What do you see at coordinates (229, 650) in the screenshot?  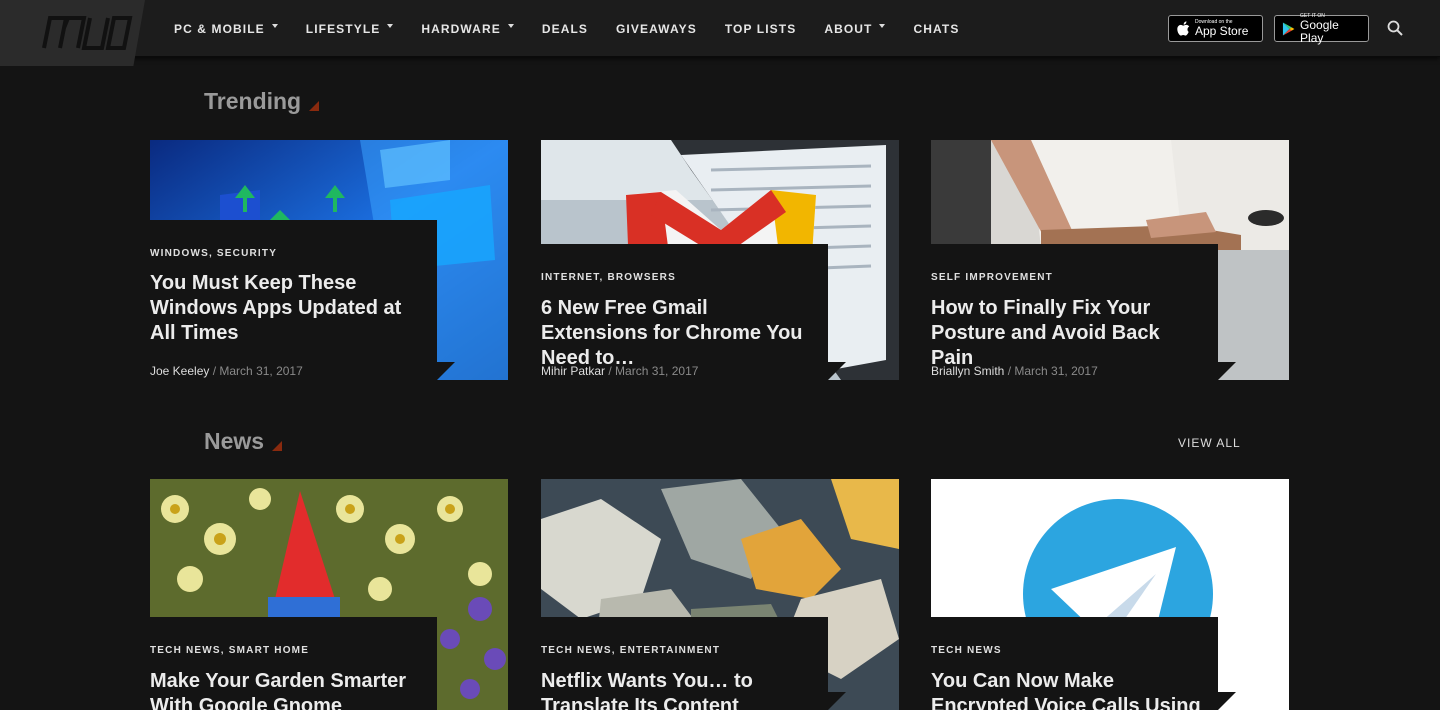 I see `article-categories: TECH NEWS, SMART HOME` at bounding box center [229, 650].